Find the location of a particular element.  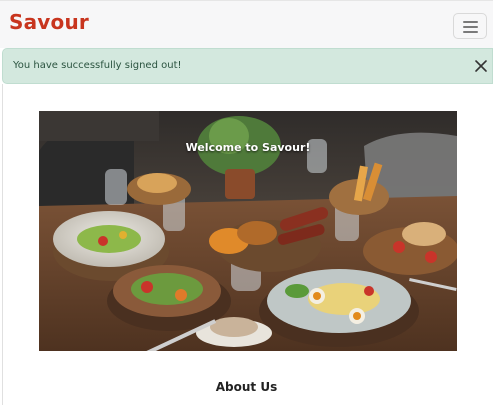

about-heading: About Us is located at coordinates (246, 387).